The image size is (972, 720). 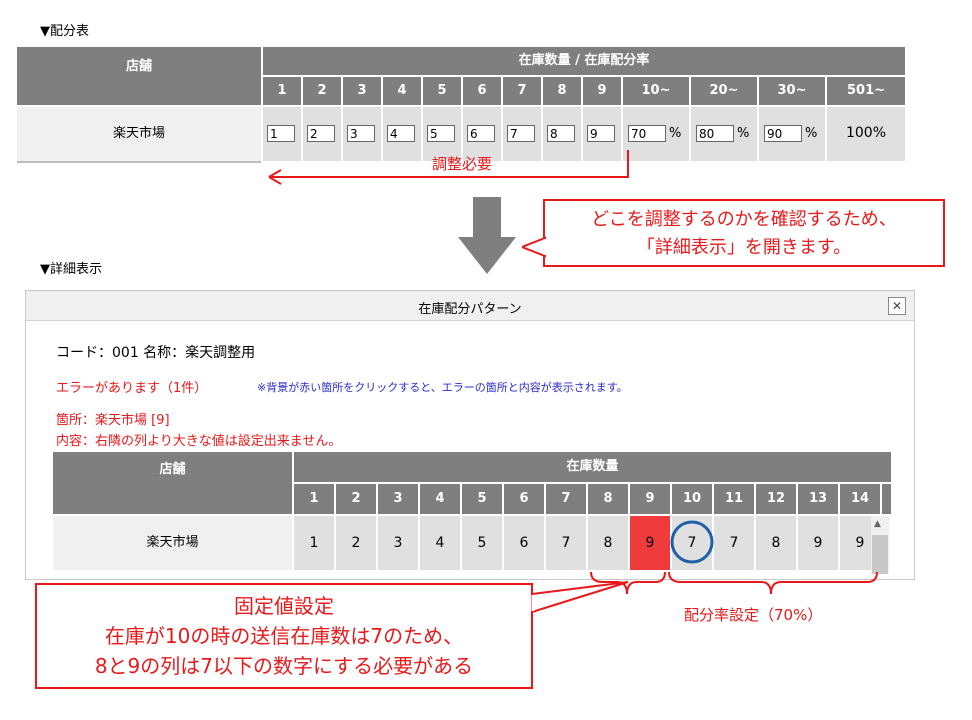 What do you see at coordinates (284, 606) in the screenshot?
I see `callout-fixed-title: 固定値設定` at bounding box center [284, 606].